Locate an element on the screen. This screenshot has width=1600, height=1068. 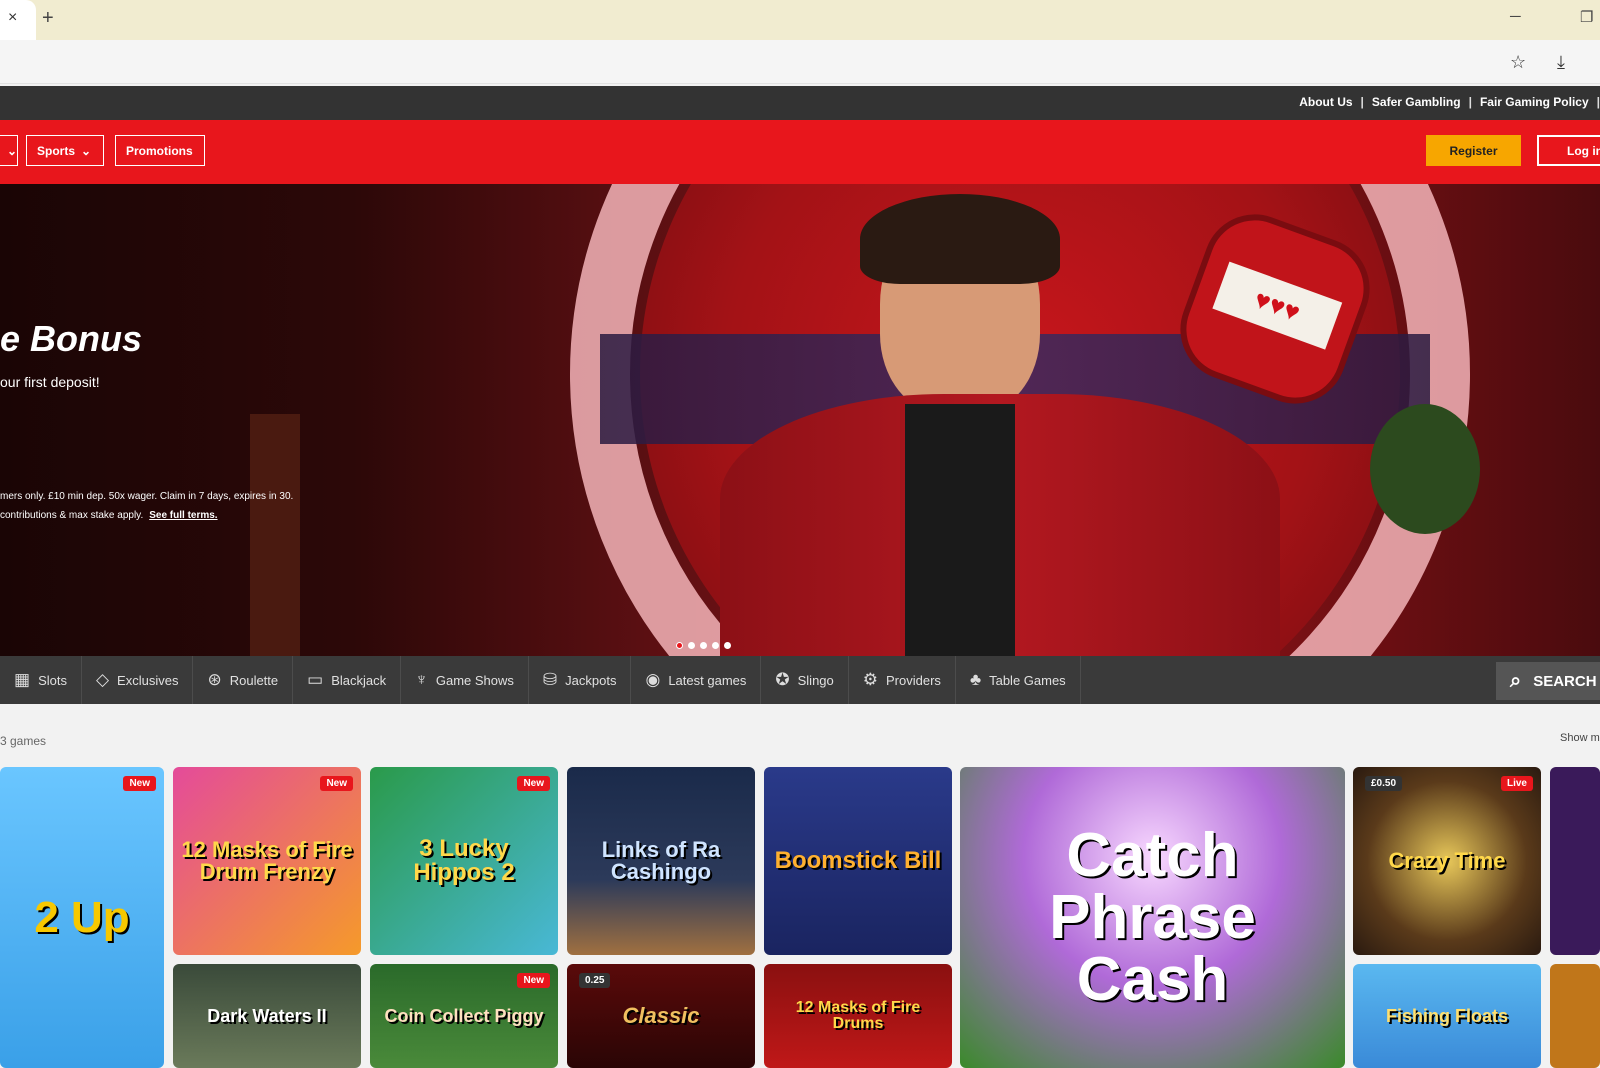
game-title: Crazy Time is located at coordinates (1447, 860).